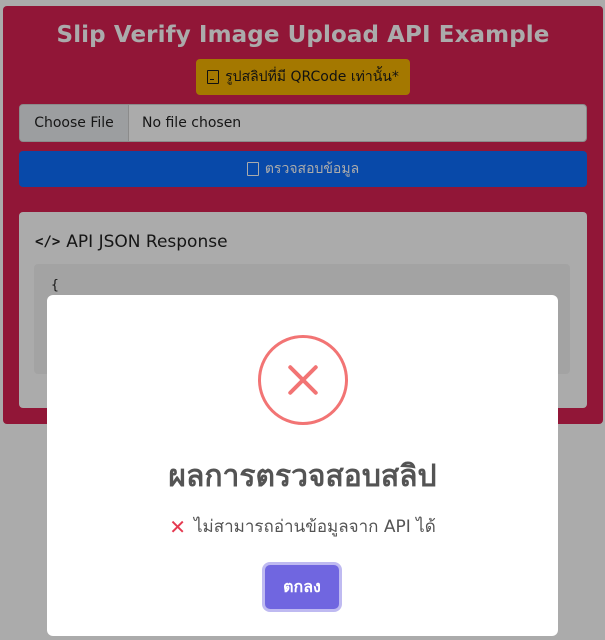 The width and height of the screenshot is (605, 640). What do you see at coordinates (302, 587) in the screenshot?
I see `ok-button: ตกลง` at bounding box center [302, 587].